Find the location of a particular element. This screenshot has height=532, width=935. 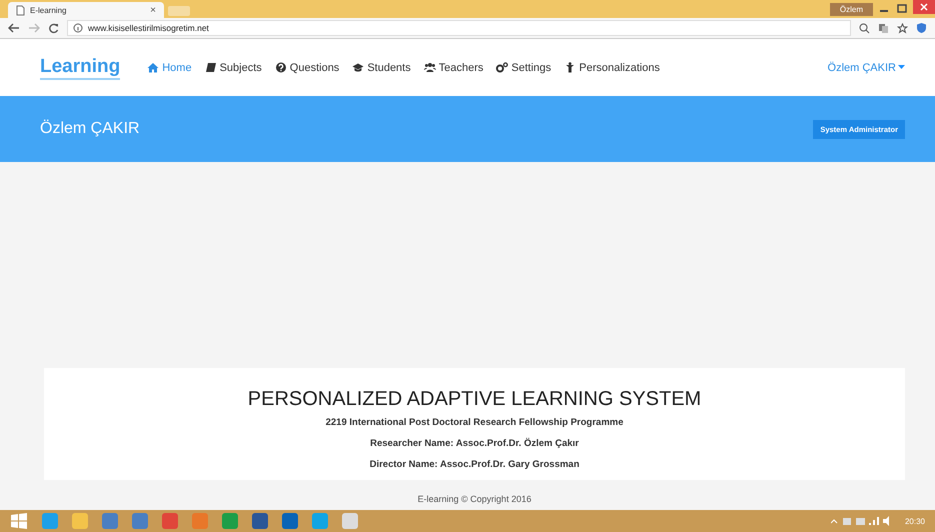

nav-link: Subjects is located at coordinates (233, 68).